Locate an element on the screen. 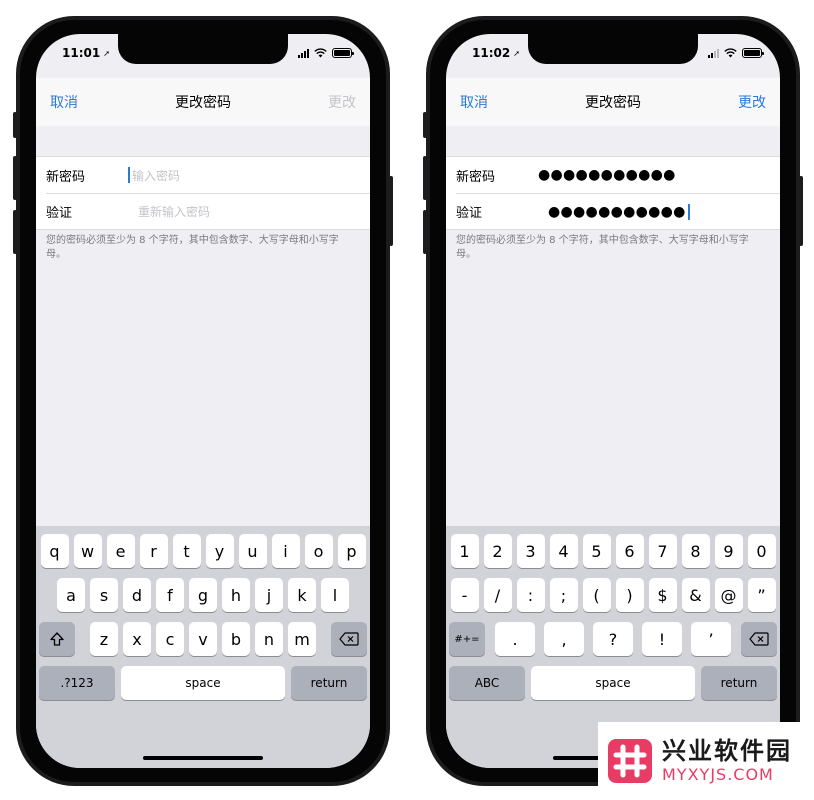  verify-password-input: ●●●●●●●●●●● is located at coordinates (664, 211).